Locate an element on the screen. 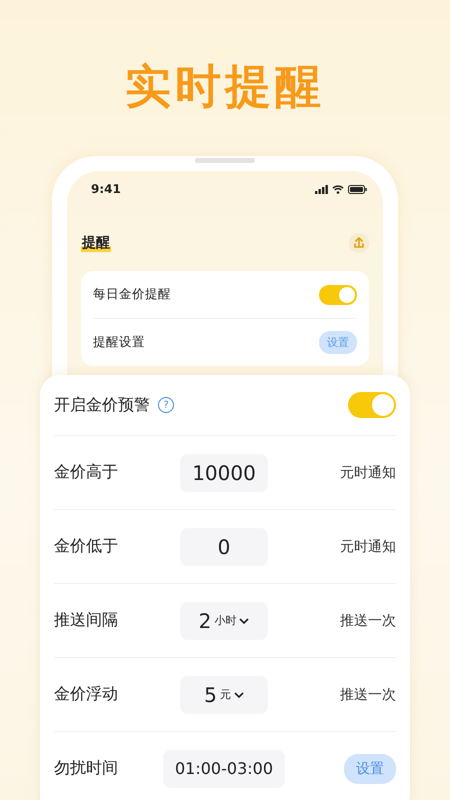 The width and height of the screenshot is (450, 800). status-time: 9:41 is located at coordinates (106, 189).